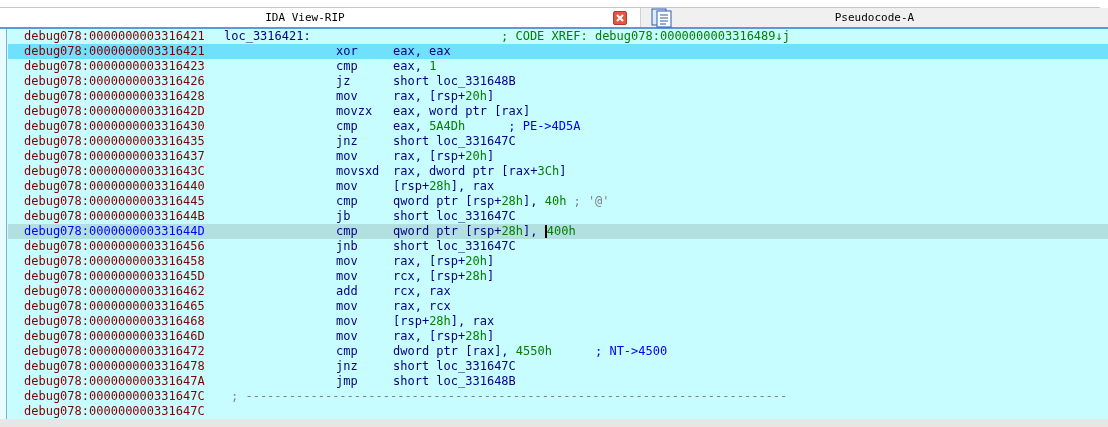 This screenshot has height=427, width=1108. What do you see at coordinates (444, 276) in the screenshot?
I see `operands-text: rcx, [rsp+28h]` at bounding box center [444, 276].